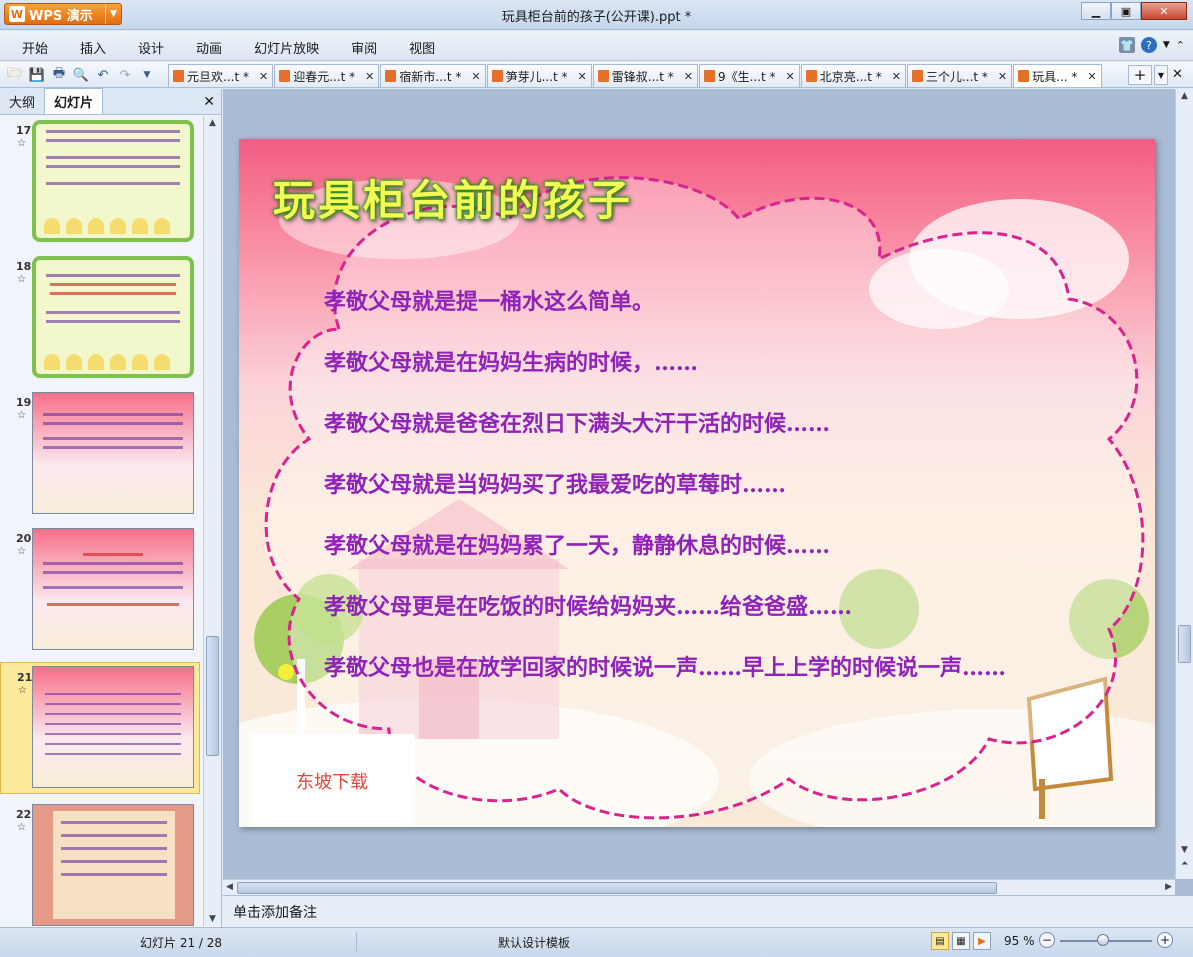  What do you see at coordinates (940, 941) in the screenshot?
I see `normal-view-icon: ▤` at bounding box center [940, 941].